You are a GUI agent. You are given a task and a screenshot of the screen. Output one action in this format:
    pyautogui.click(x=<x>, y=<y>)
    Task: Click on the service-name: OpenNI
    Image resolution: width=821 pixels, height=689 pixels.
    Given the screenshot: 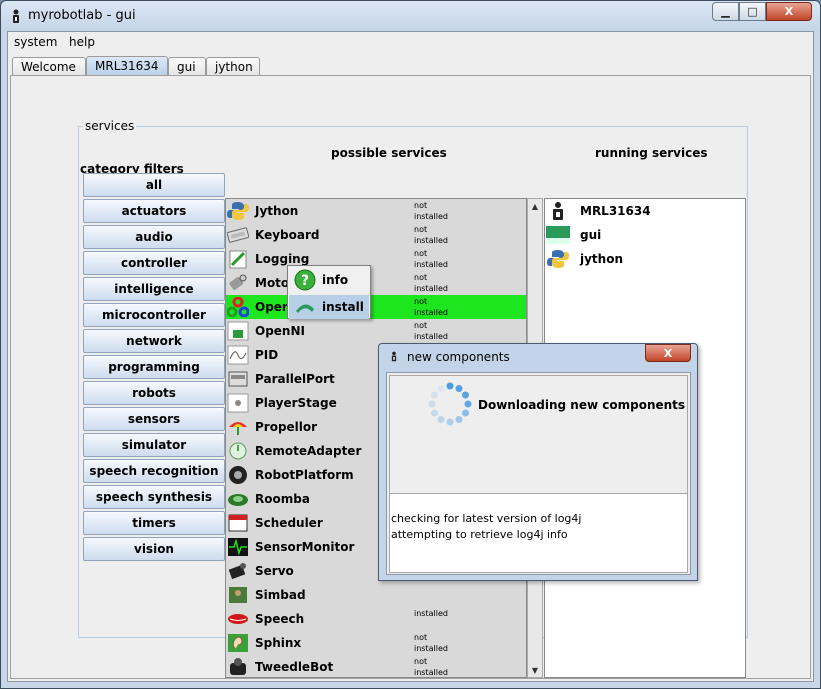 What is the action you would take?
    pyautogui.click(x=280, y=331)
    